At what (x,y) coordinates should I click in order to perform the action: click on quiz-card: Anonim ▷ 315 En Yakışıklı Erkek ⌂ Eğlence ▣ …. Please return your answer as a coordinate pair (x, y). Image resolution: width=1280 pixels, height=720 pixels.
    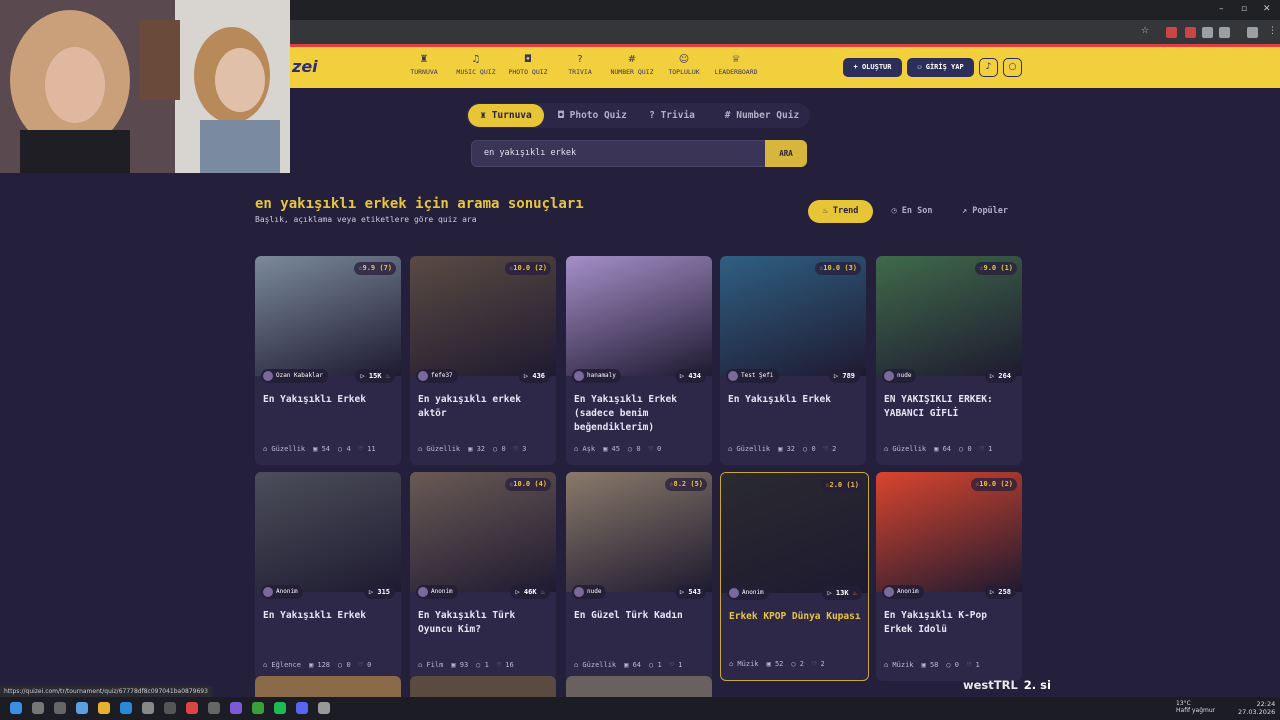
    Looking at the image, I should click on (328, 576).